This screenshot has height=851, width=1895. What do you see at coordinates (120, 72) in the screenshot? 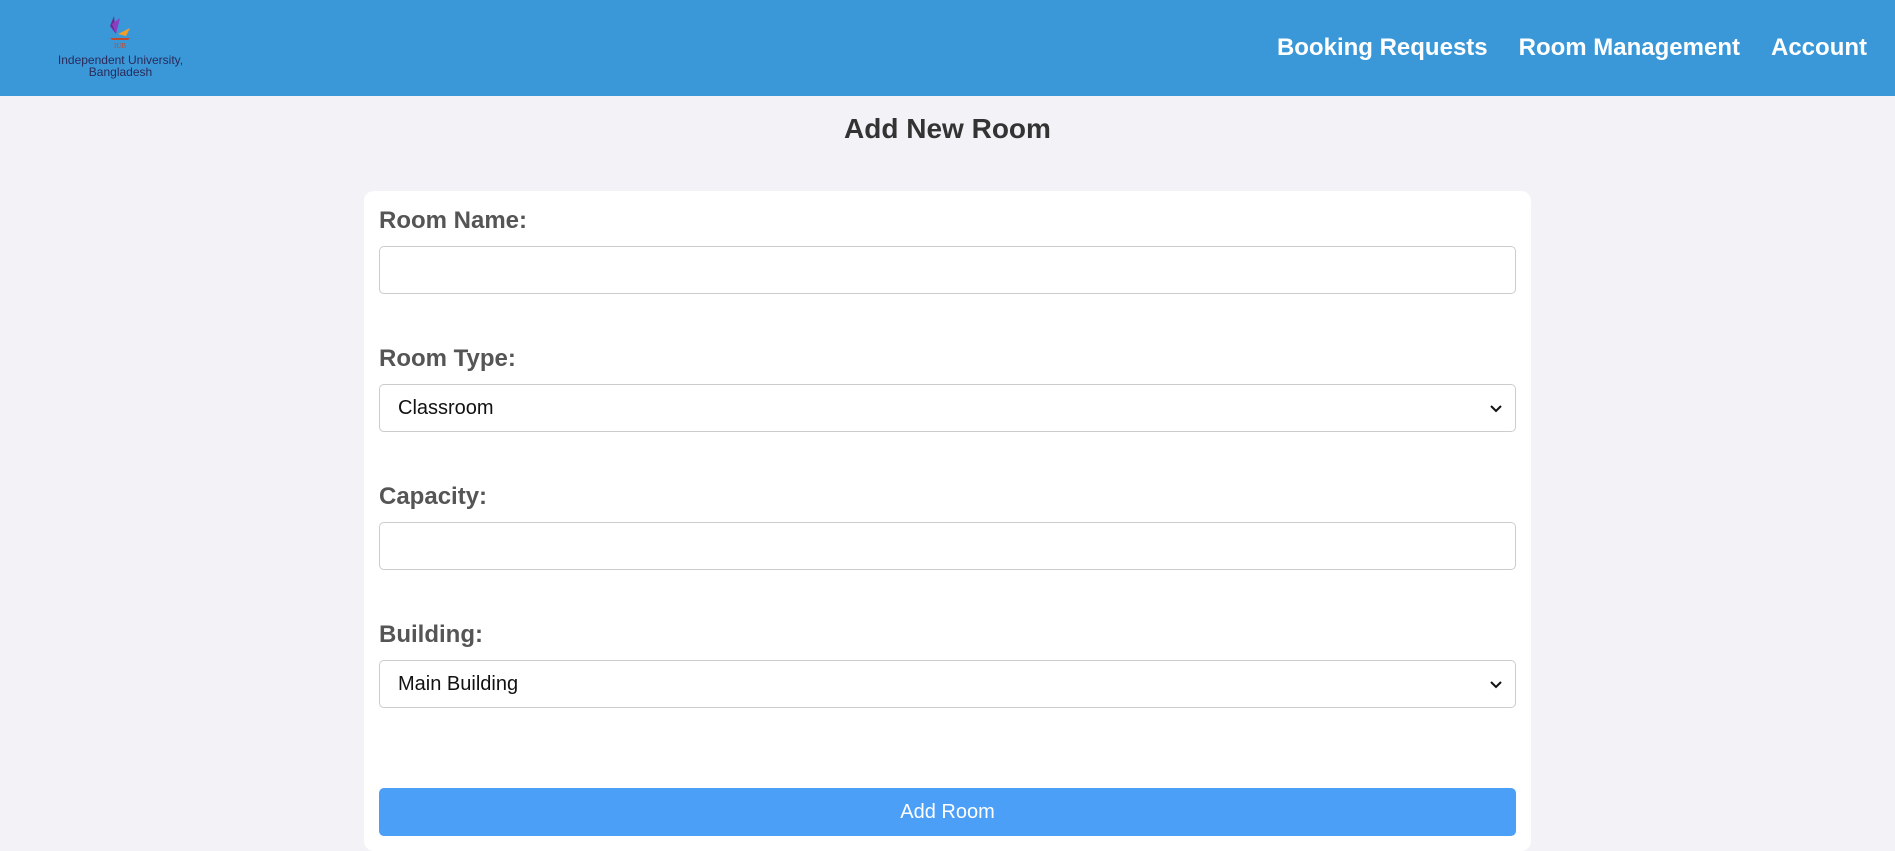
I see `logo-line-2: Bangladesh` at bounding box center [120, 72].